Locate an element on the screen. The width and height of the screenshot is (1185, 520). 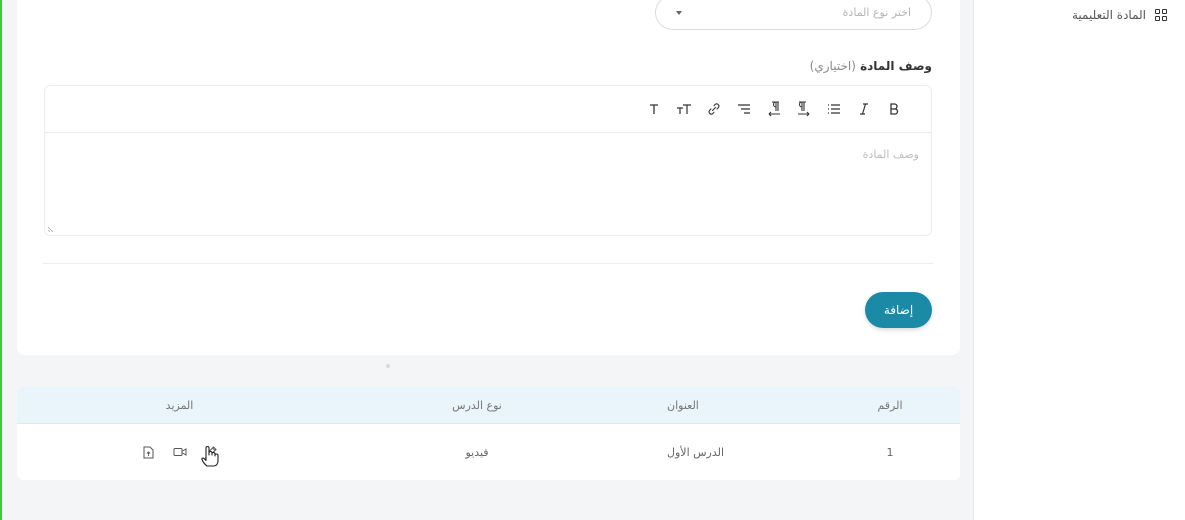
window-edge is located at coordinates (1, 260).